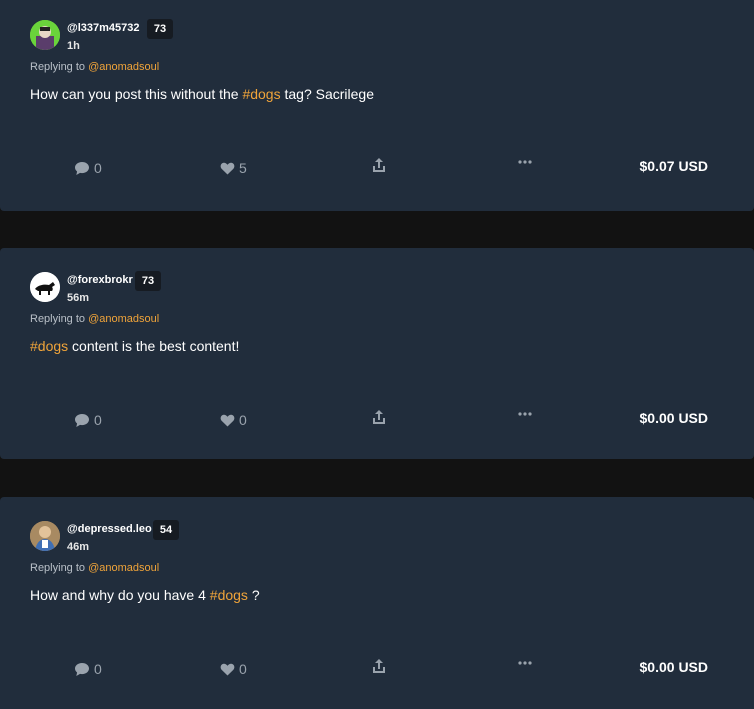  Describe the element at coordinates (243, 168) in the screenshot. I see `like-count: 5` at that location.